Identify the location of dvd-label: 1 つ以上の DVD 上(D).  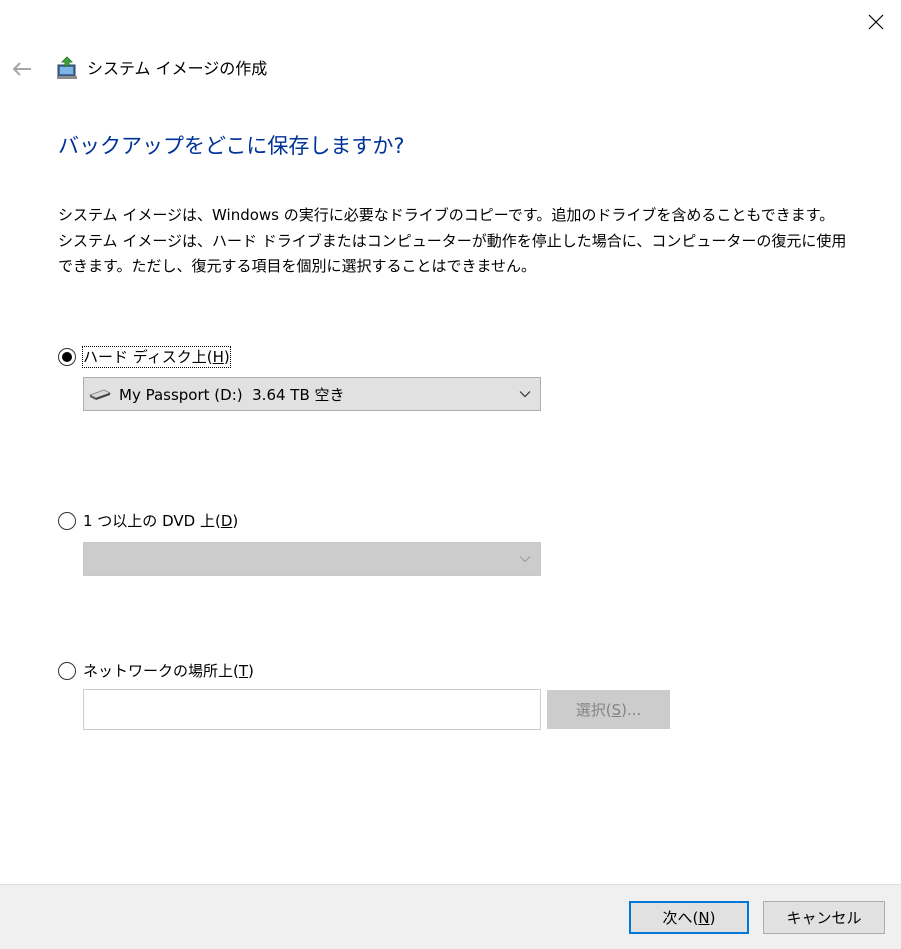
(160, 521).